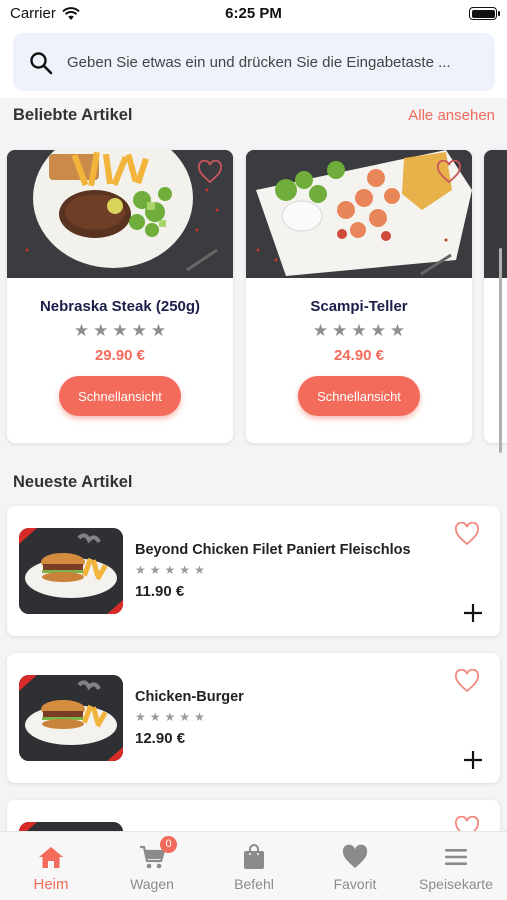 The image size is (507, 900). I want to click on tab-label: Befehl, so click(254, 884).